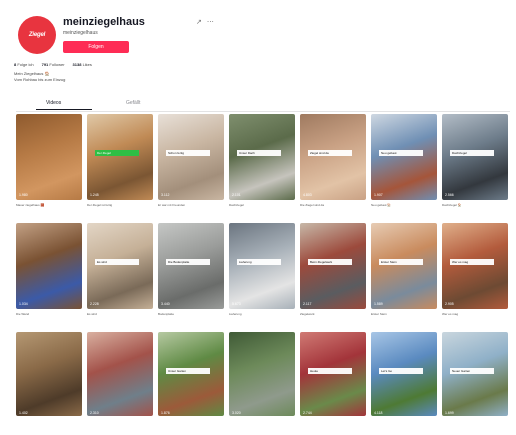 Image resolution: width=516 pixels, height=435 pixels. I want to click on video-description: Dachziegel 🏠, so click(452, 205).